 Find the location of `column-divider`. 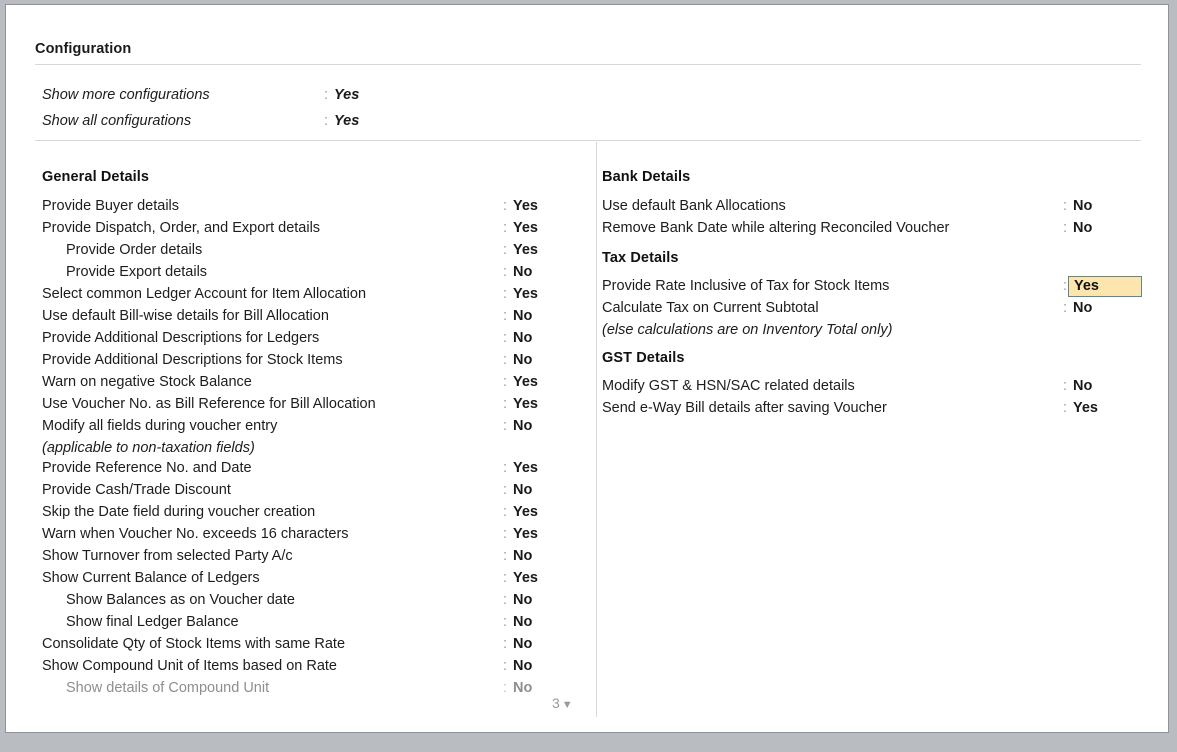

column-divider is located at coordinates (596, 429).